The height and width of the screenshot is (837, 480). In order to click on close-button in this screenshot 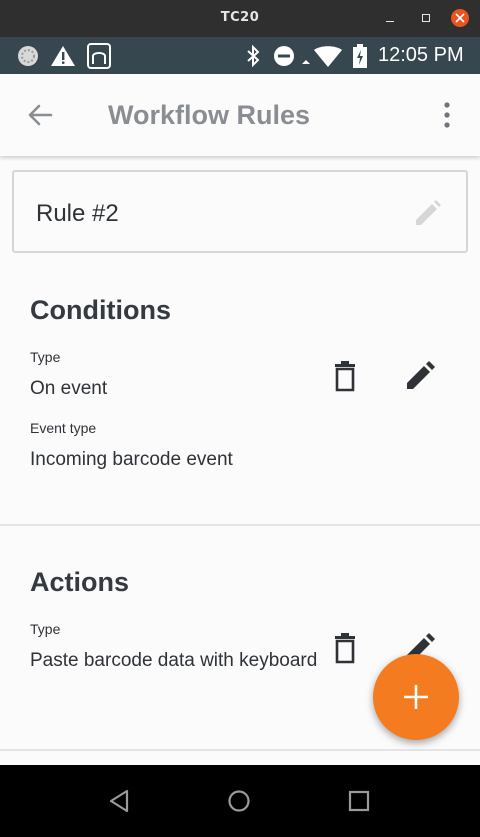, I will do `click(460, 18)`.